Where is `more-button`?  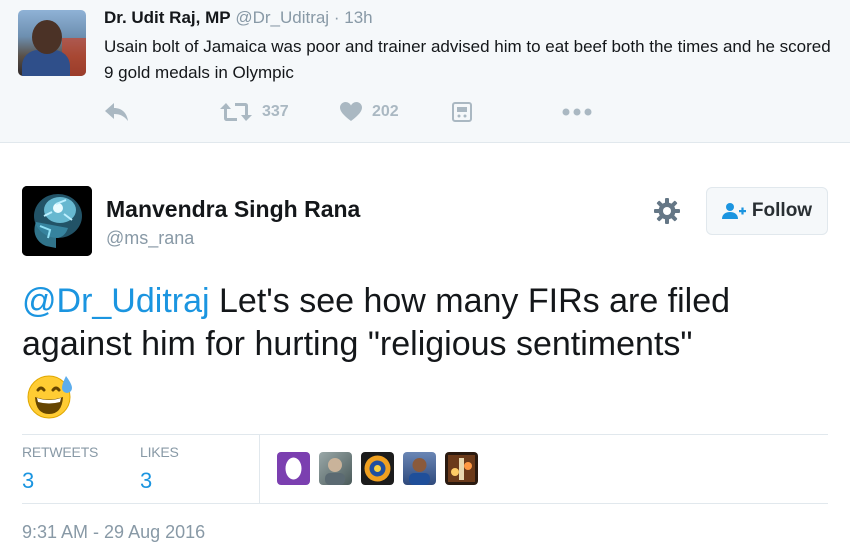
more-button is located at coordinates (577, 112).